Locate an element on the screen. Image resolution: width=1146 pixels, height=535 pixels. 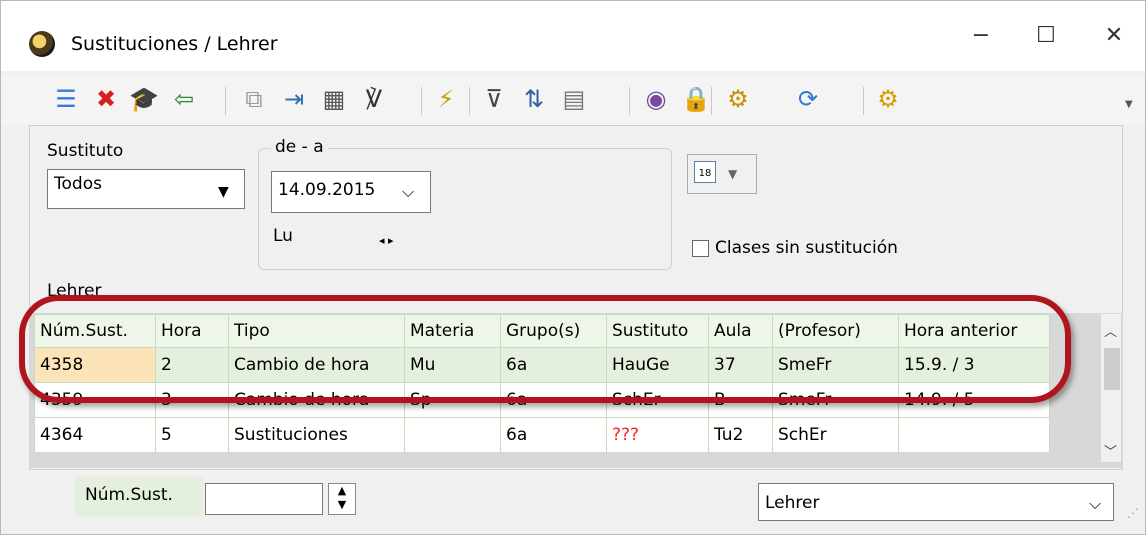
stethoscope-icon: ℣ is located at coordinates (374, 99).